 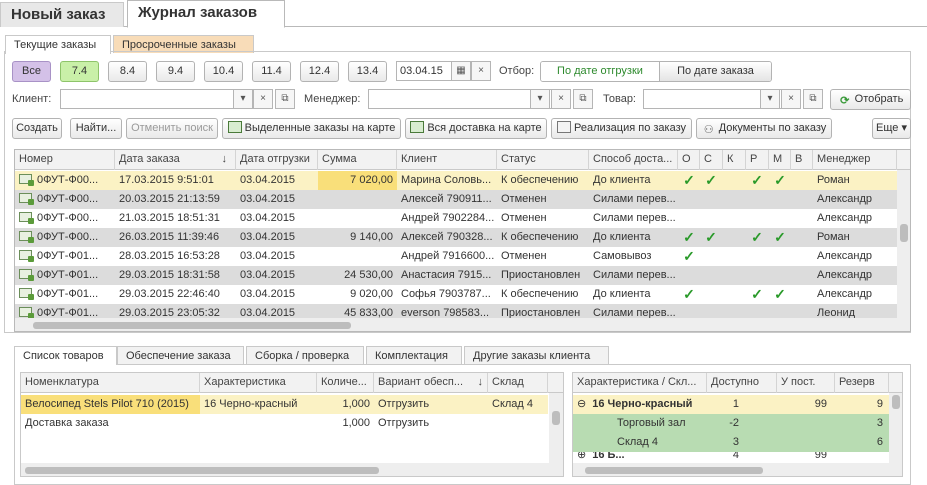 What do you see at coordinates (734, 160) in the screenshot?
I see `col-k: К` at bounding box center [734, 160].